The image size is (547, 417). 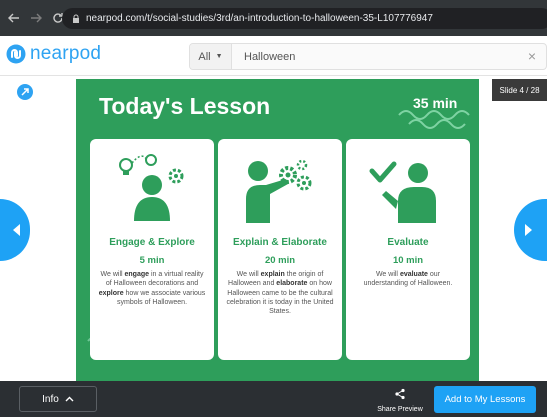 What do you see at coordinates (280, 242) in the screenshot?
I see `card-title: Explain & Elaborate` at bounding box center [280, 242].